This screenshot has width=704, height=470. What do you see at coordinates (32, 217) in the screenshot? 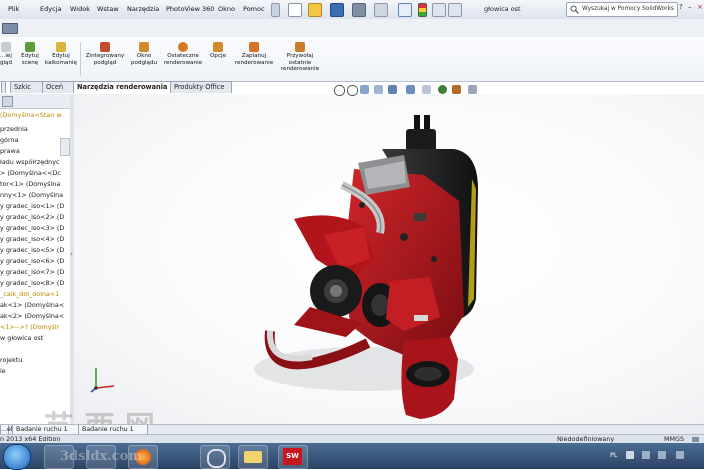
I see `tree-item: y gradec_iso<2> (D` at bounding box center [32, 217].